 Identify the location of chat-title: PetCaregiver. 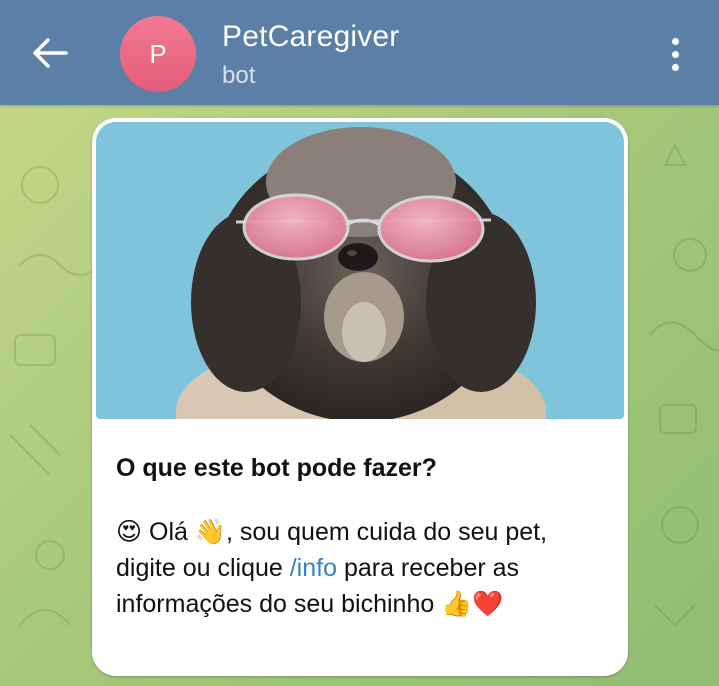
(310, 37).